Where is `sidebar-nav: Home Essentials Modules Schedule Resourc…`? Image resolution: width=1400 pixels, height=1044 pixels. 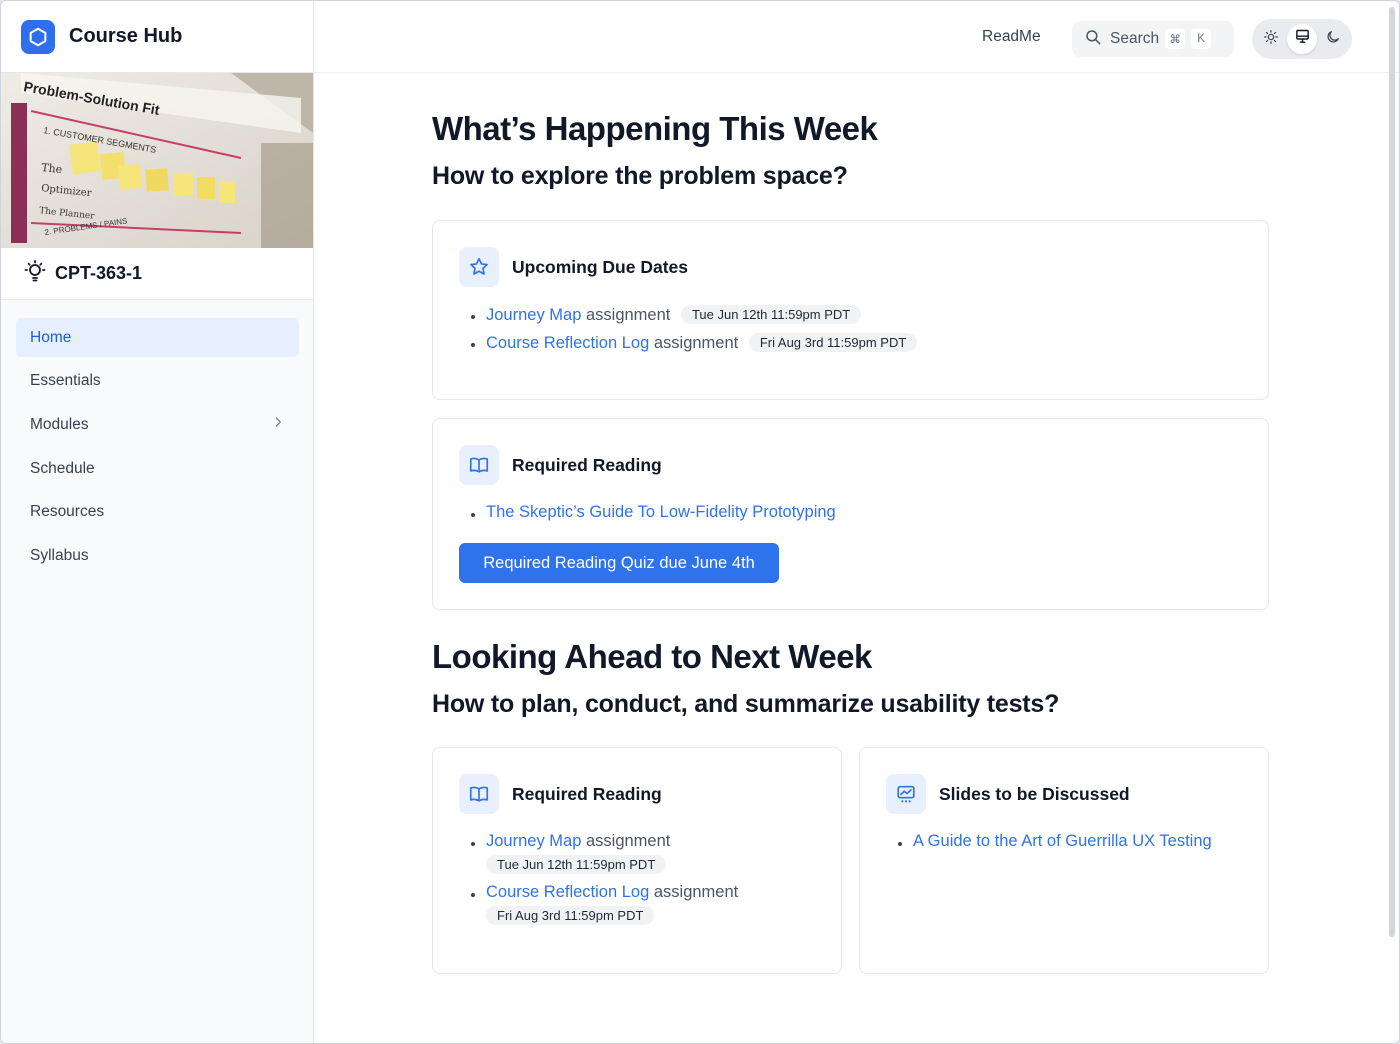
sidebar-nav: Home Essentials Modules Schedule Resourc… is located at coordinates (157, 438).